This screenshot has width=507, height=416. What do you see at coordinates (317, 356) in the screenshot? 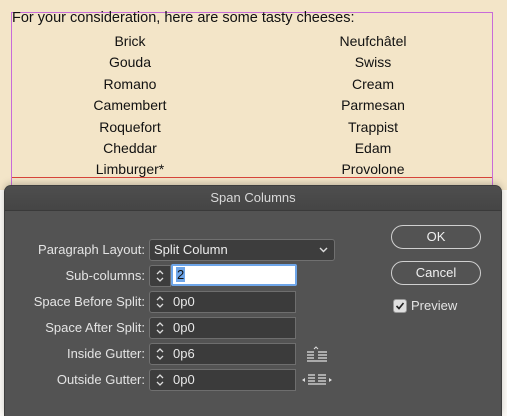
I see `inside-gutter-icon` at bounding box center [317, 356].